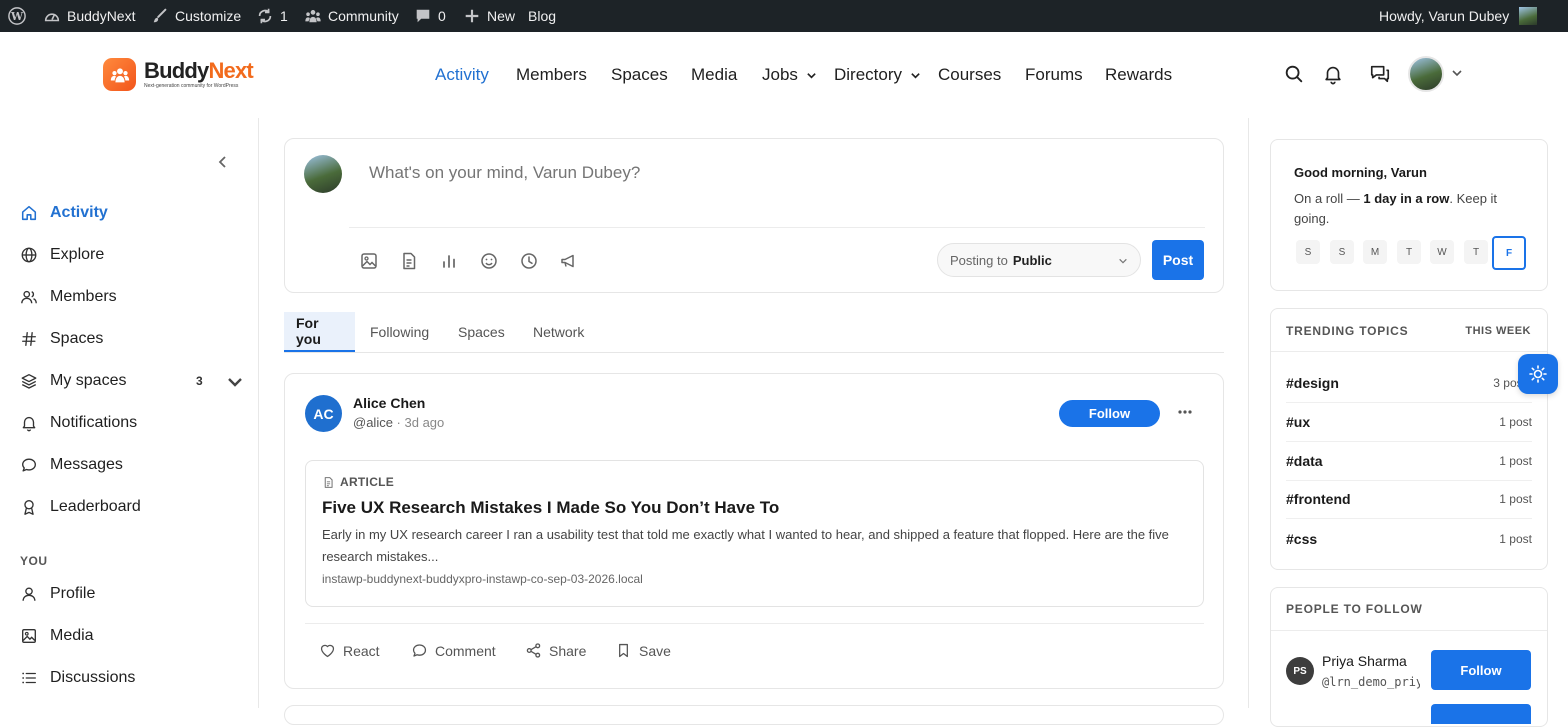  I want to click on posting-to-select: Posting to Public, so click(1039, 260).